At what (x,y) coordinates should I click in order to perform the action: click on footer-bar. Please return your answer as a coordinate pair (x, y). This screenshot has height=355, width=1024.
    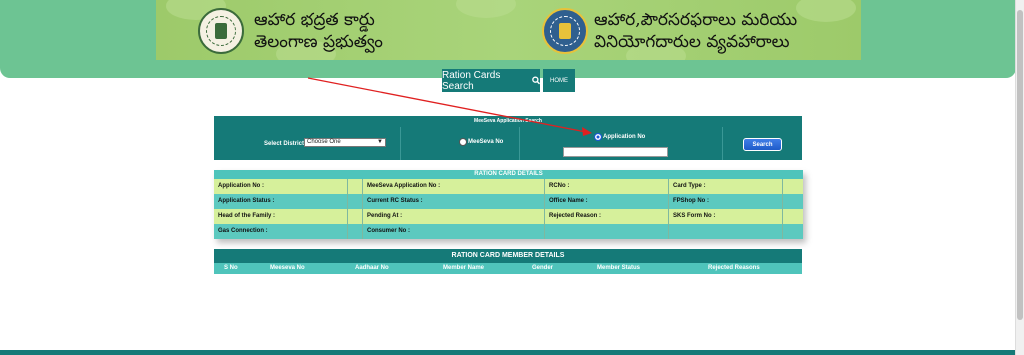
    Looking at the image, I should click on (508, 352).